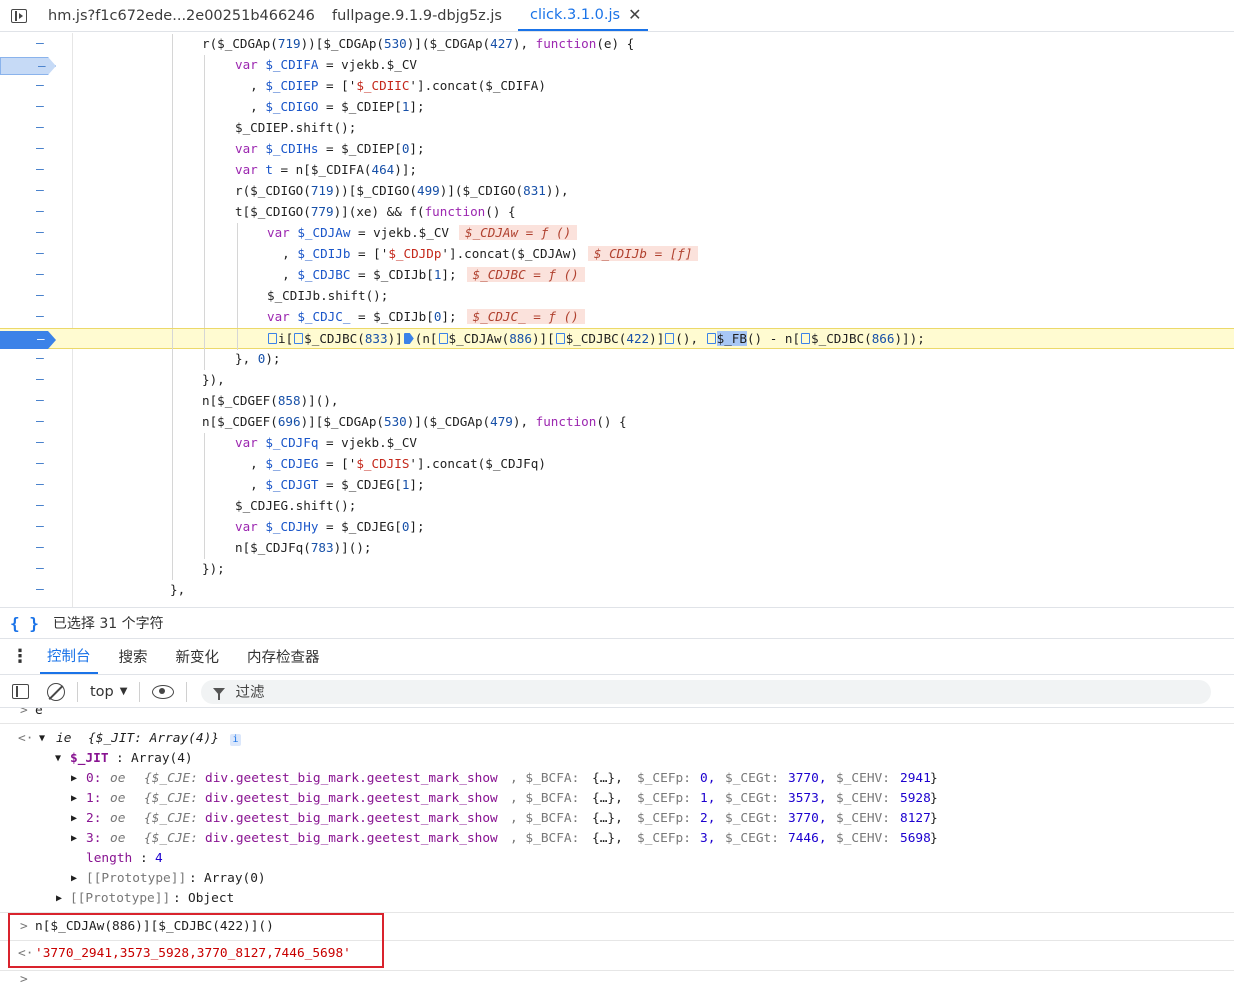 This screenshot has width=1234, height=983. What do you see at coordinates (617, 569) in the screenshot?
I see `code-line: –});` at bounding box center [617, 569].